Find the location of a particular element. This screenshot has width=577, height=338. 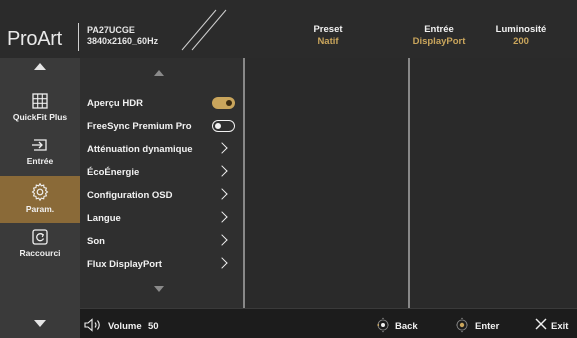

exit-label: Exit is located at coordinates (559, 326).